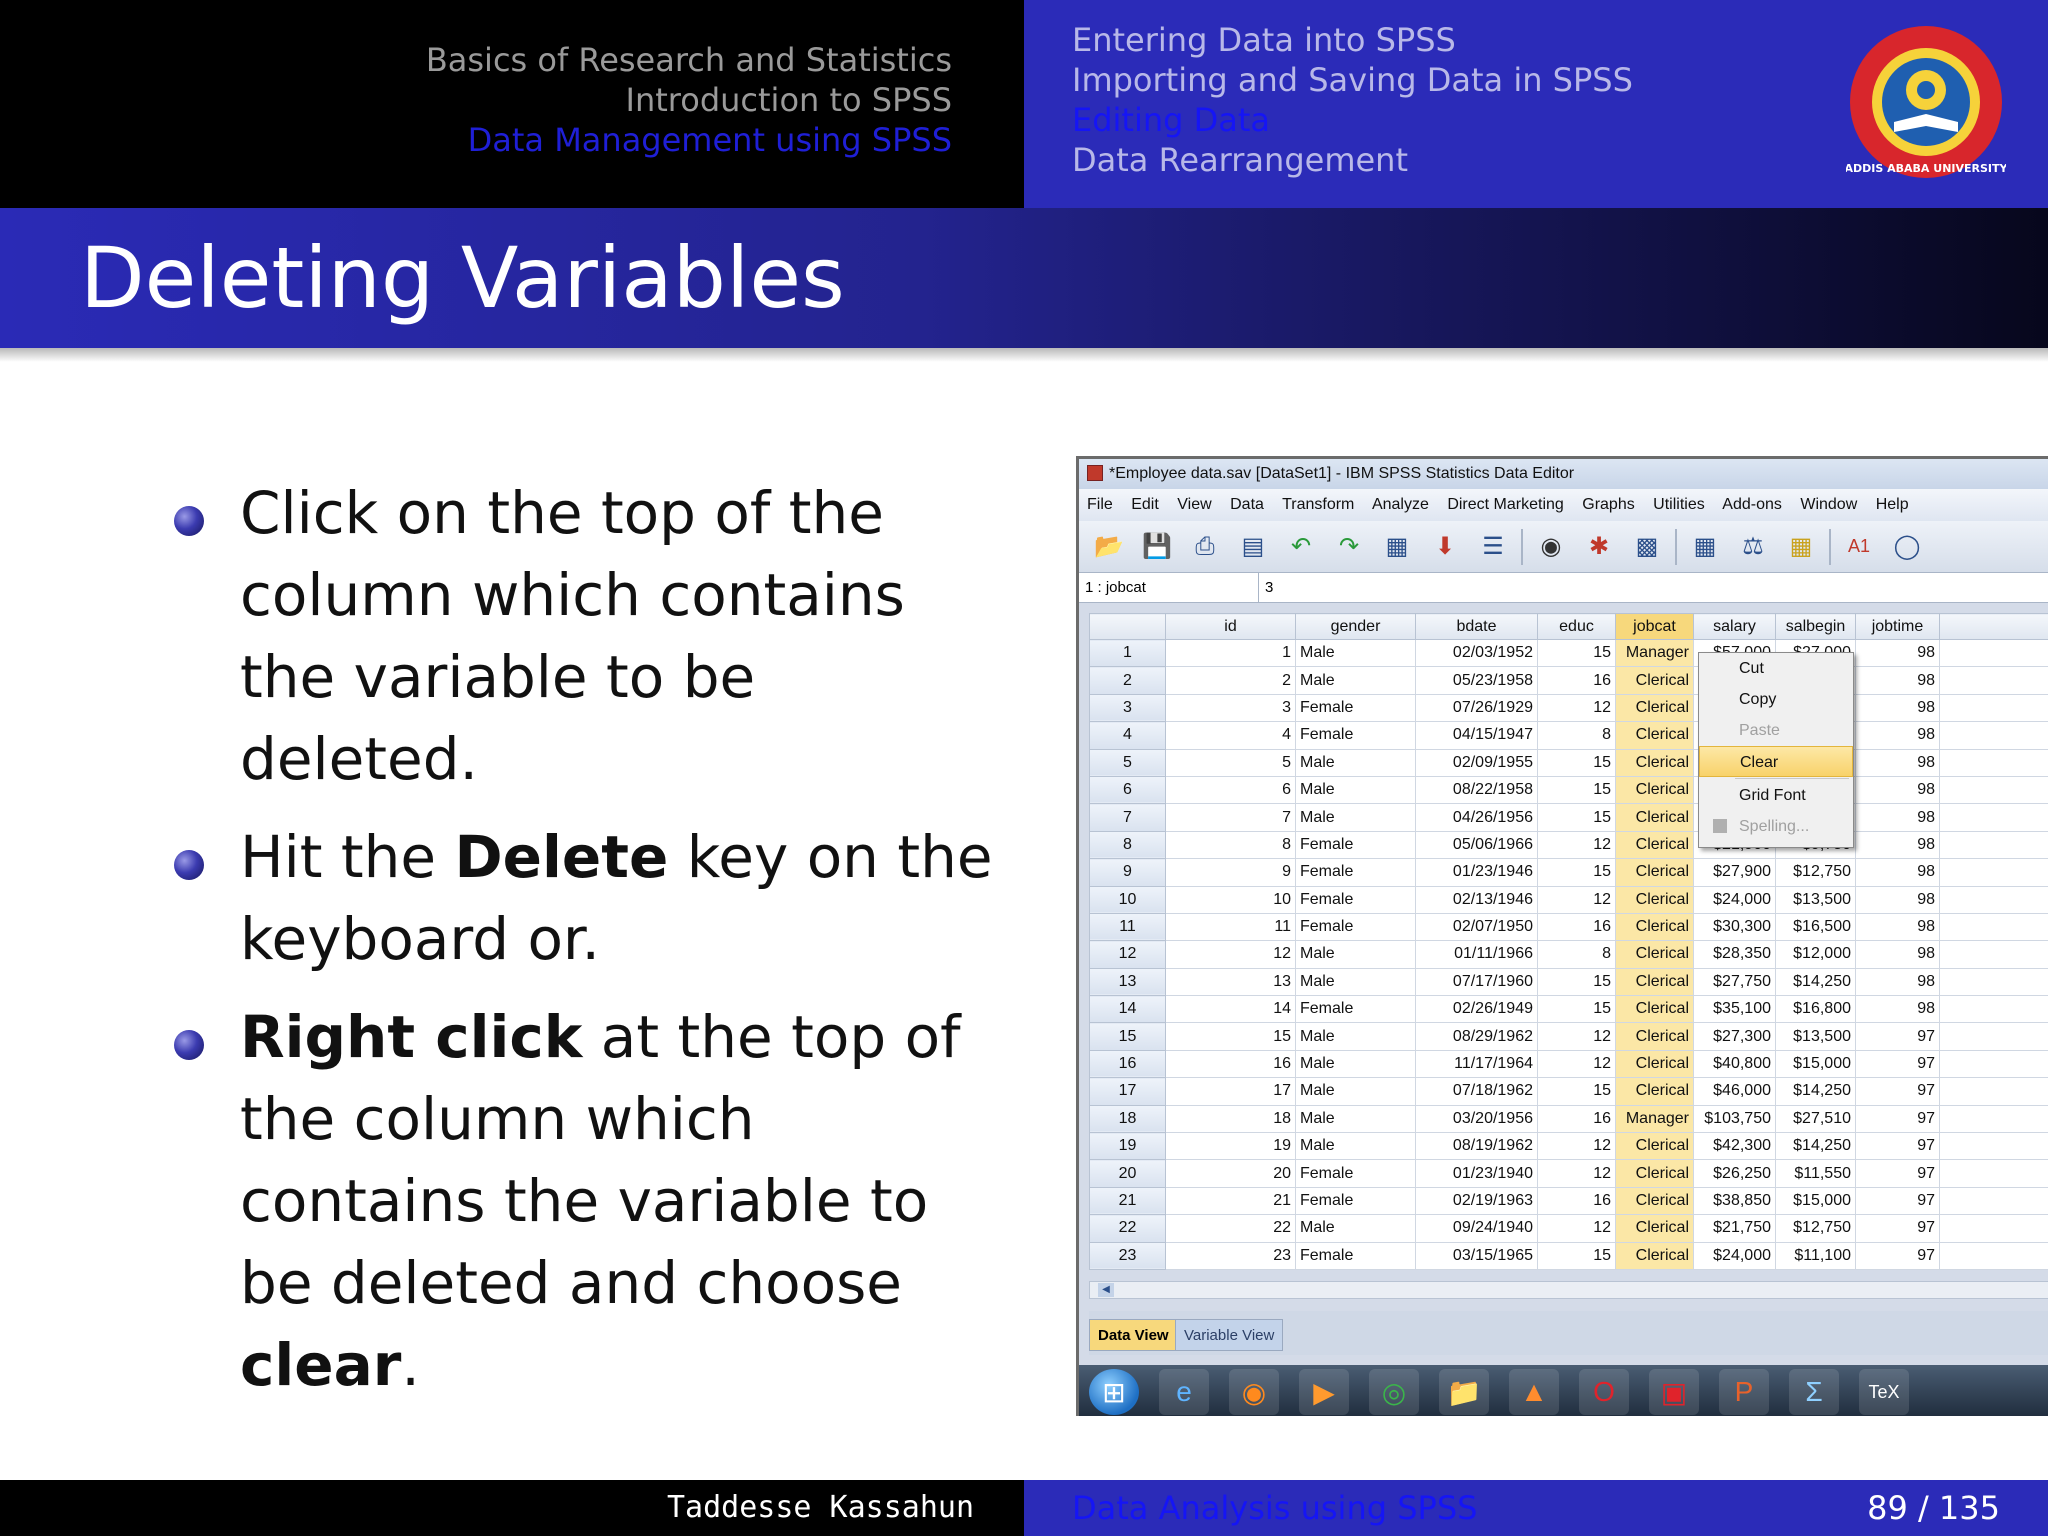 The image size is (2048, 1536). I want to click on cell-bdate: 07/18/1962, so click(1476, 1091).